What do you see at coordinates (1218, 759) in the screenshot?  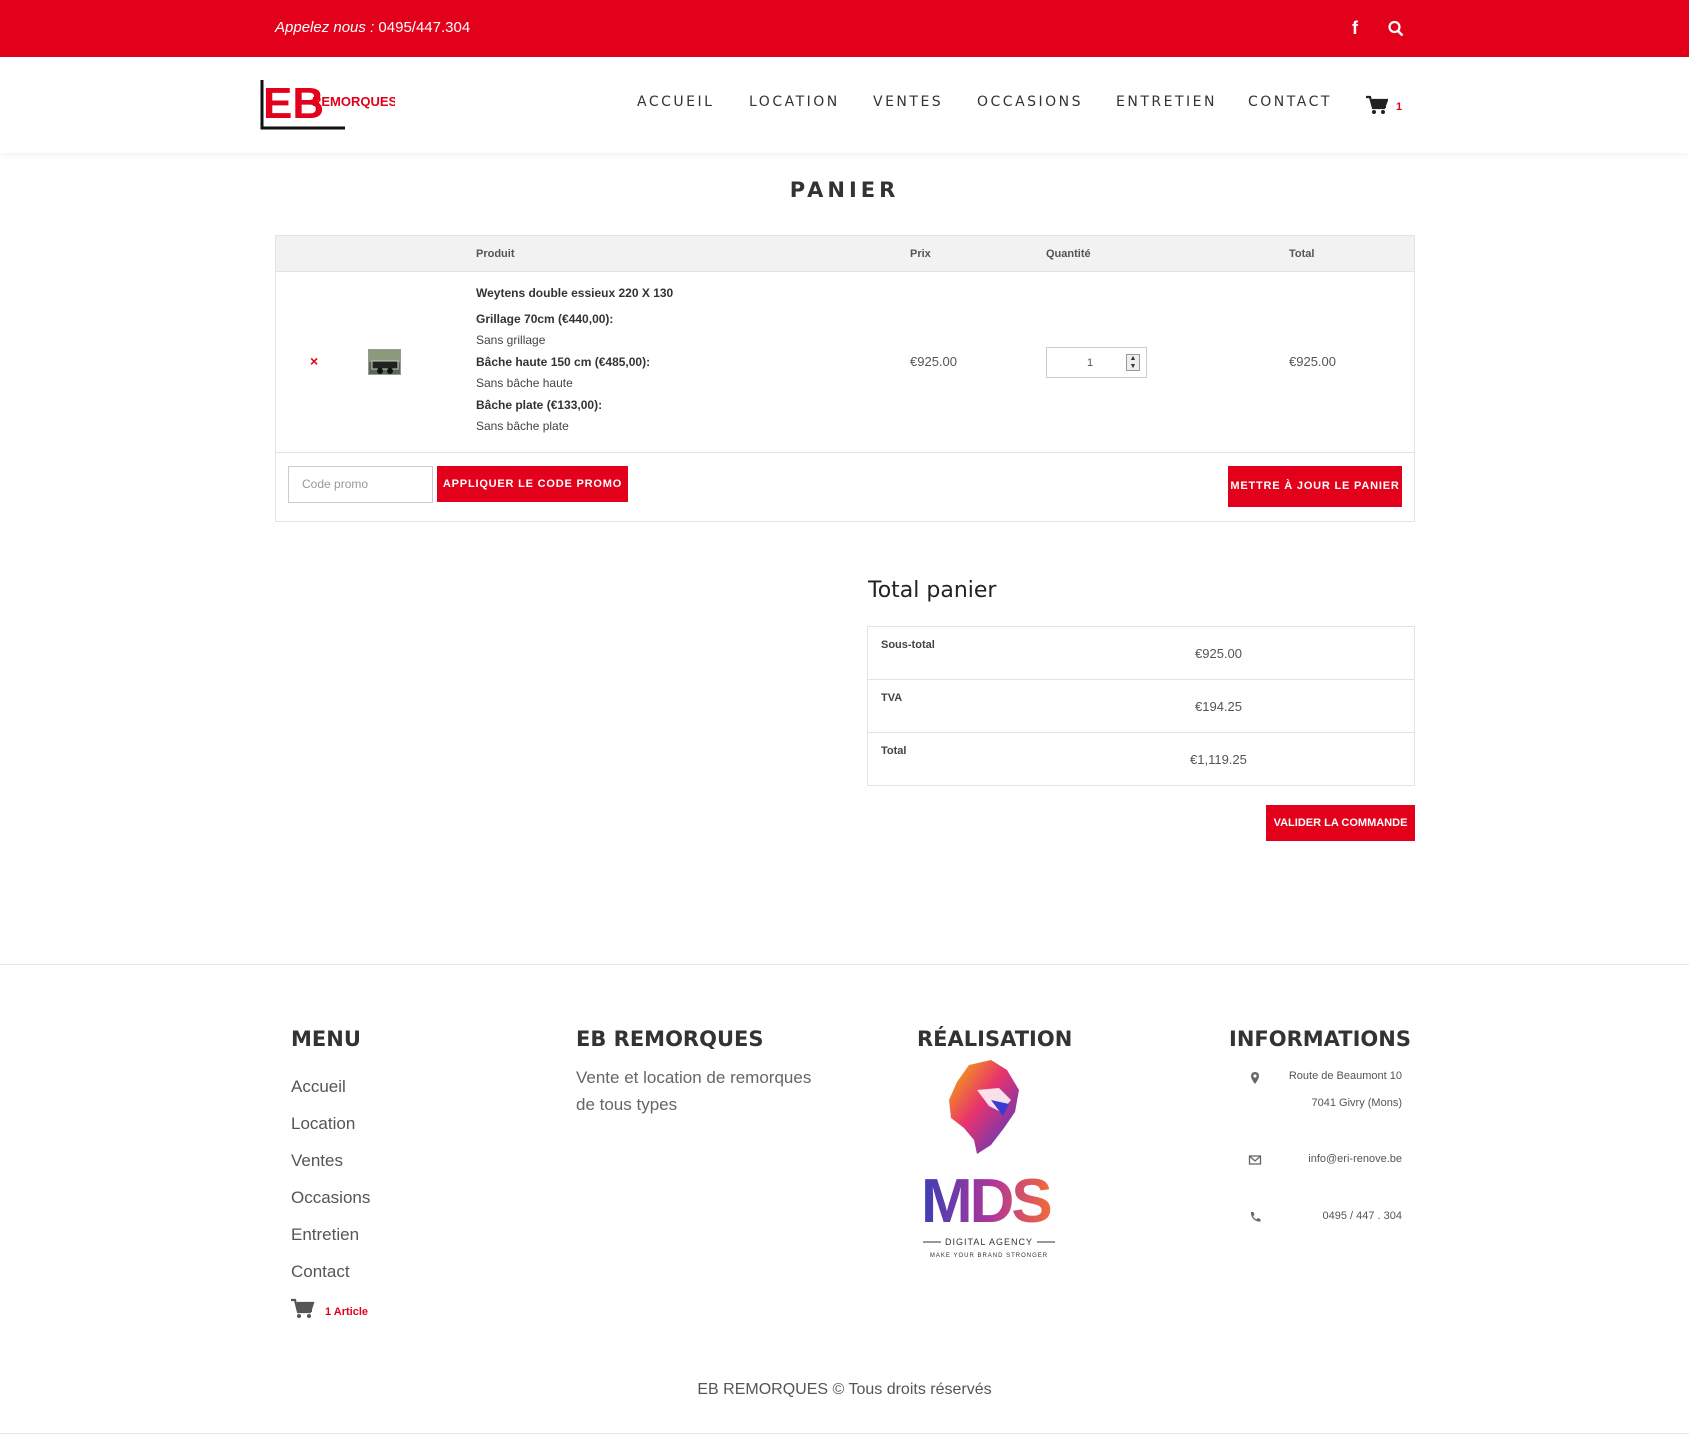 I see `total-value: €1,119.25` at bounding box center [1218, 759].